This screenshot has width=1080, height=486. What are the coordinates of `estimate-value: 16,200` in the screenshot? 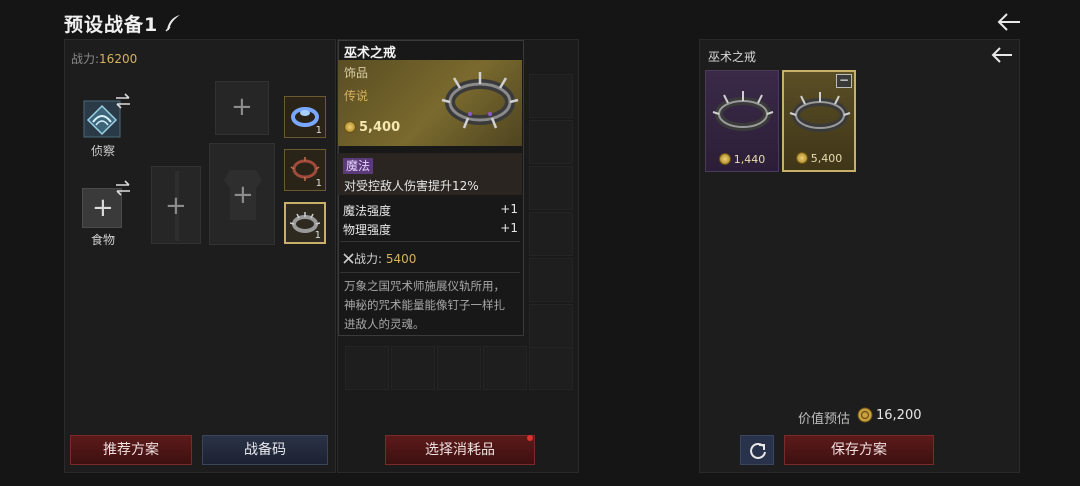 It's located at (899, 415).